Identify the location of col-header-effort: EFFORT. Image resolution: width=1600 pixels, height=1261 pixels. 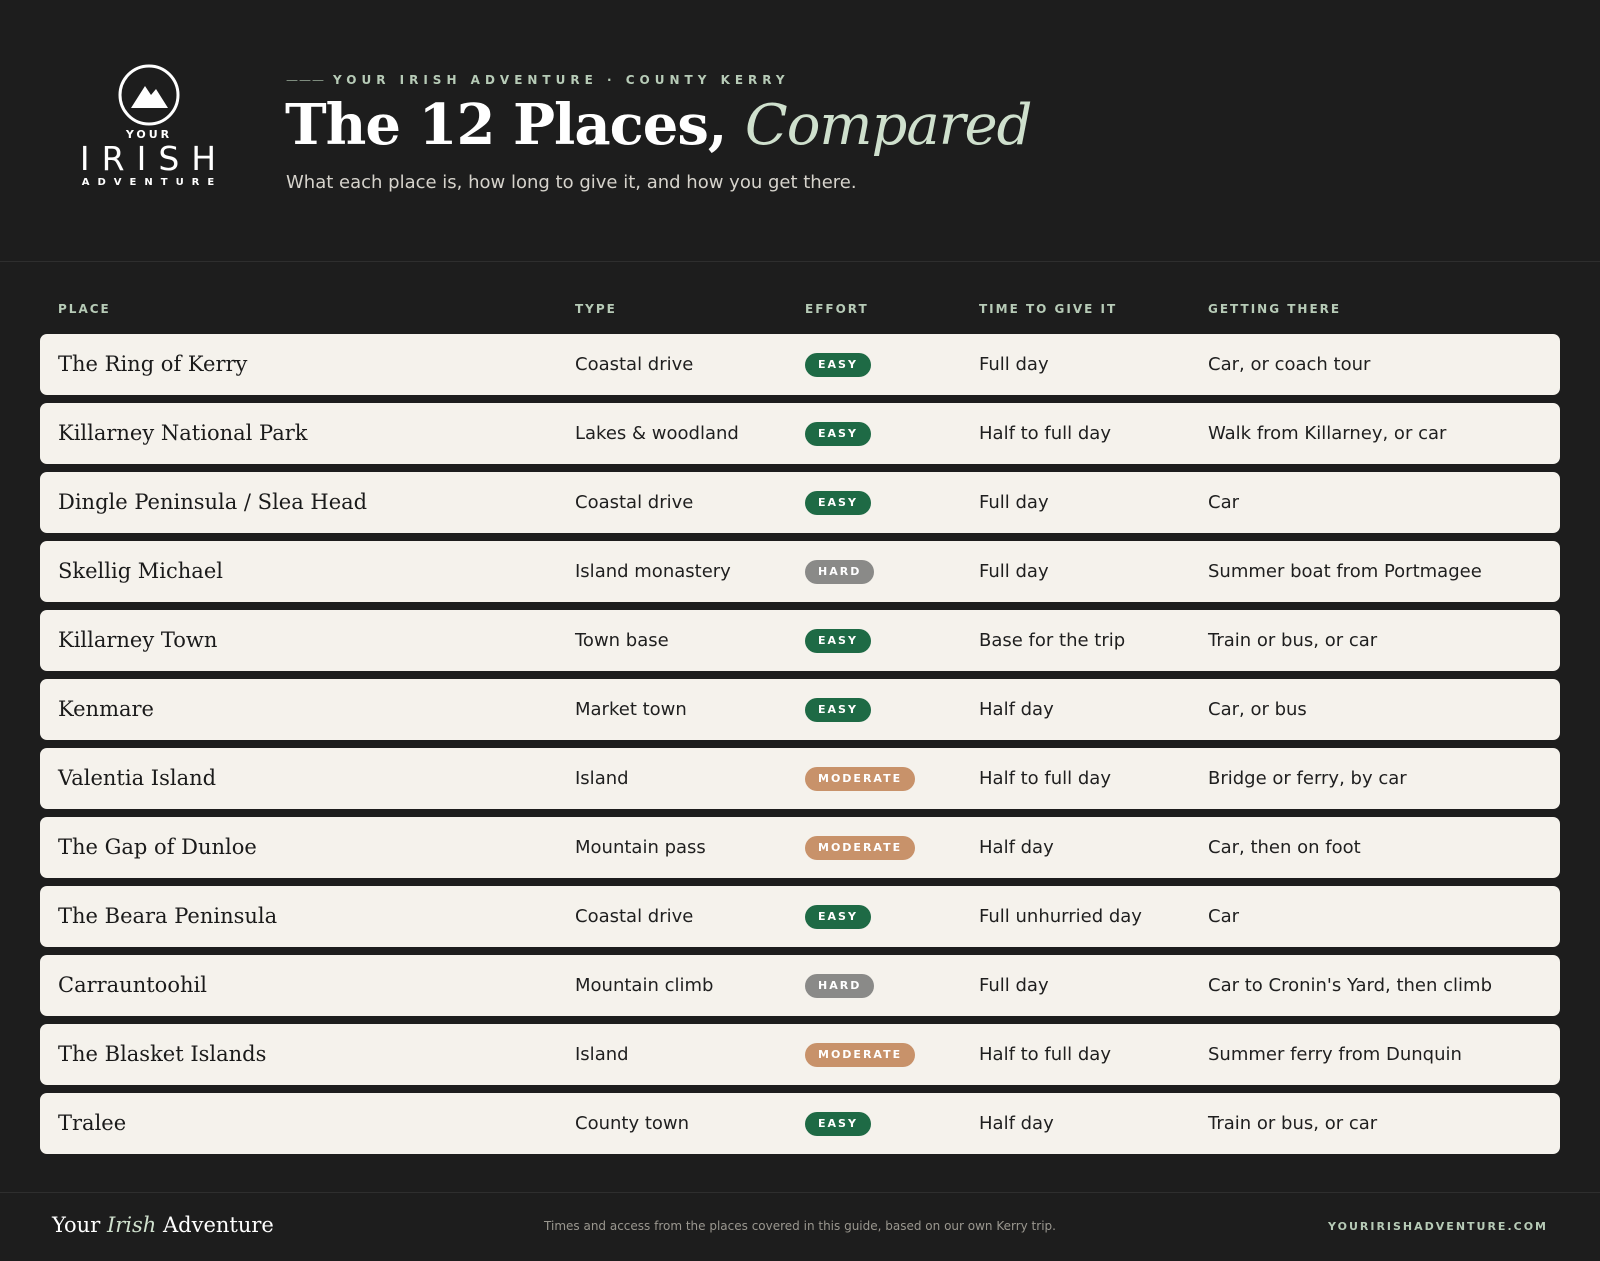
(837, 309).